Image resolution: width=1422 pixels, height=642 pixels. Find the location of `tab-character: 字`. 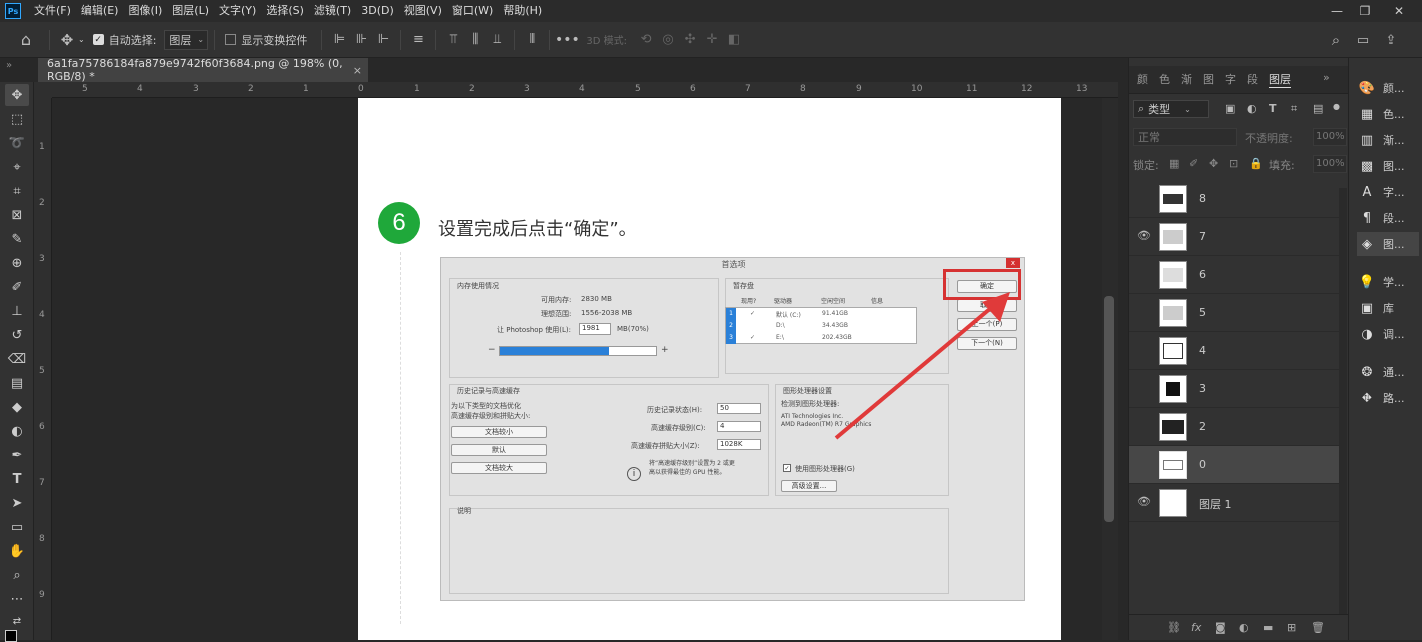

tab-character: 字 is located at coordinates (1230, 79).